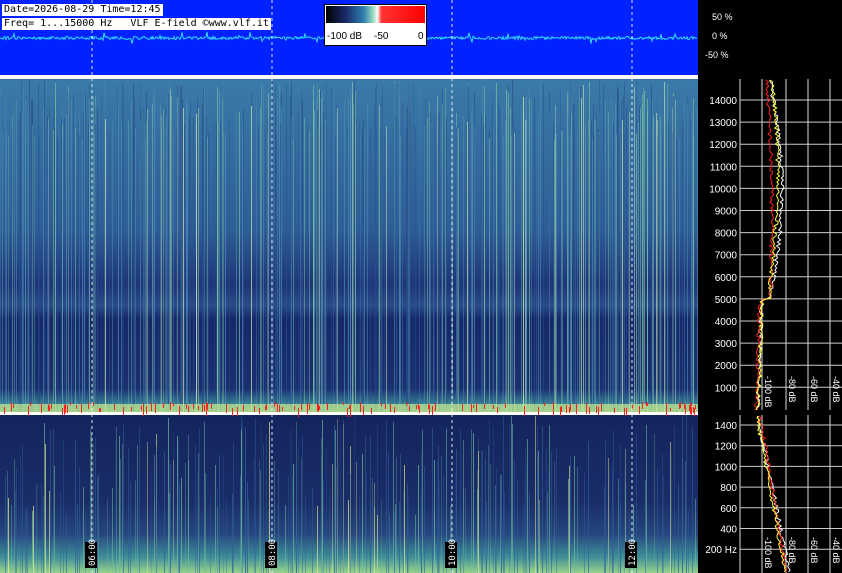 This screenshot has width=842, height=573. I want to click on colorbar: -100 dB -50 0, so click(375, 25).